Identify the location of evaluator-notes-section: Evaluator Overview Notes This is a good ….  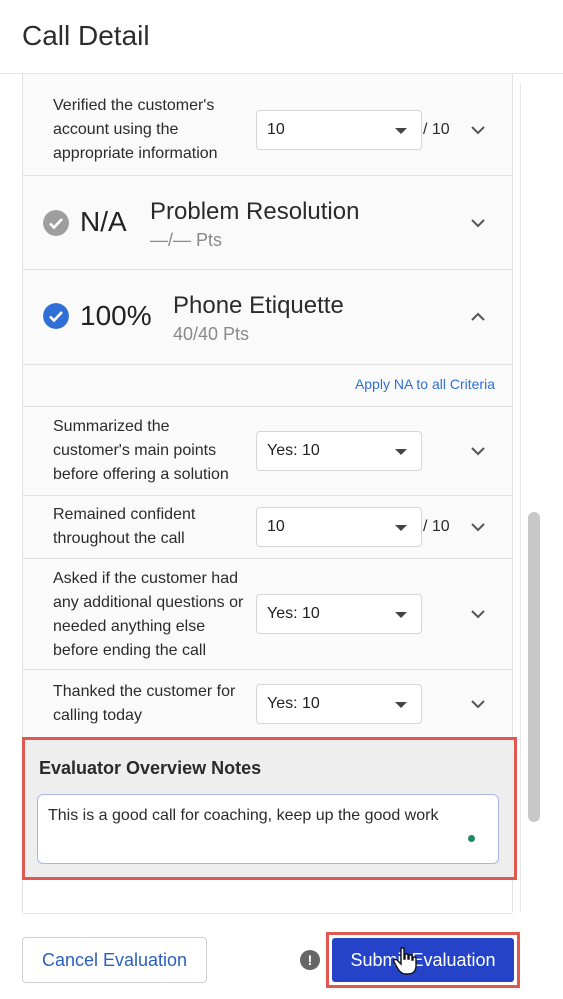
(269, 808).